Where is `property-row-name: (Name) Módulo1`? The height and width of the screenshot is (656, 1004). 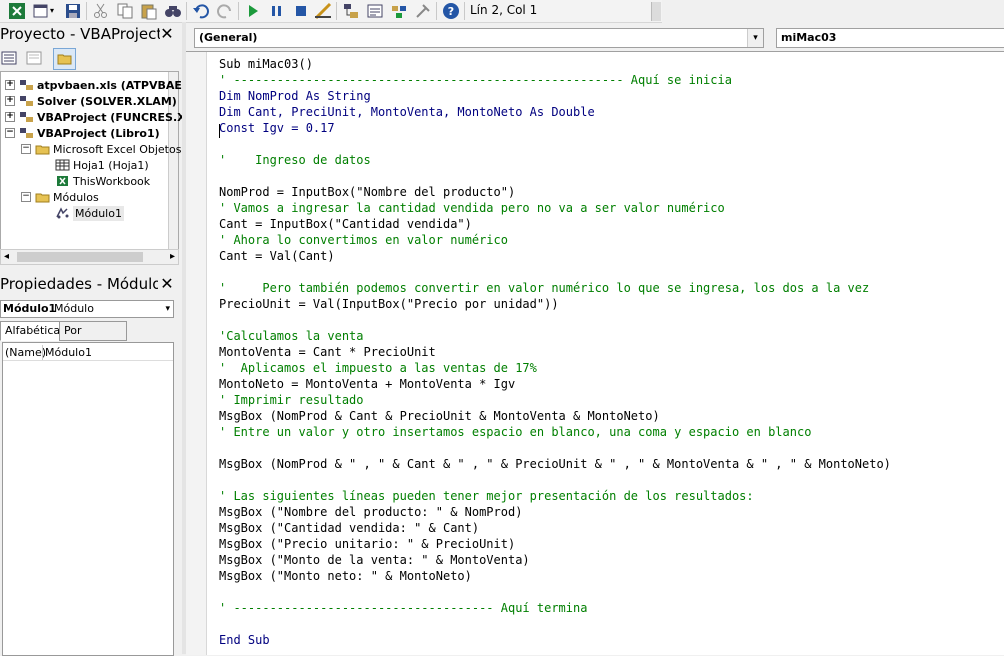
property-row-name: (Name) Módulo1 is located at coordinates (88, 353).